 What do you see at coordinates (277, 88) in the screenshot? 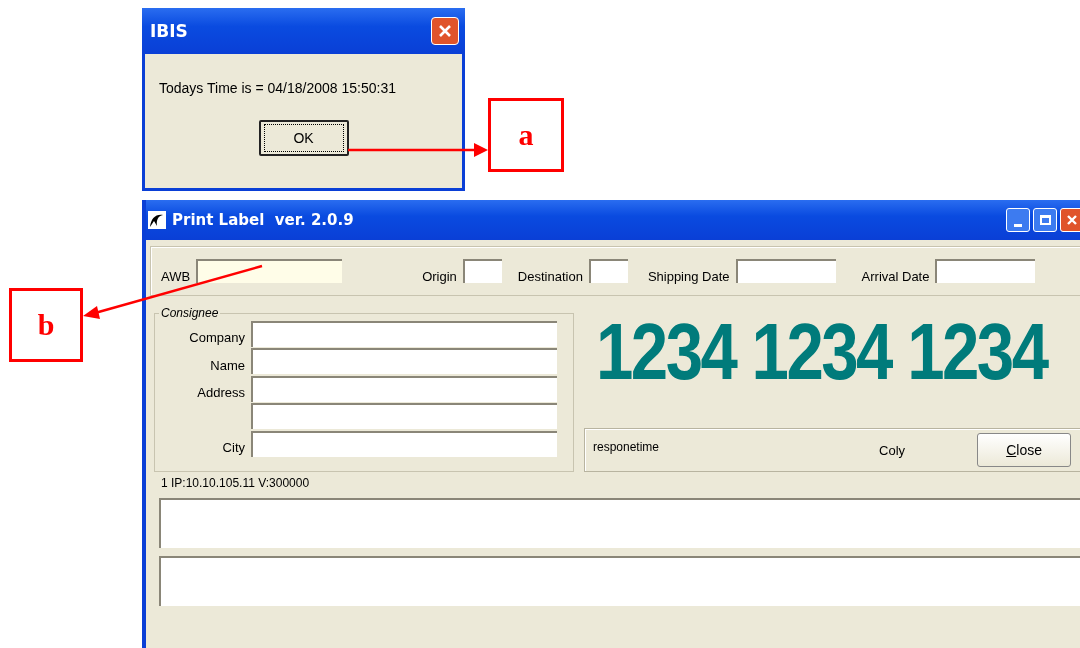
I see `dialog-message: Todays Time is = 04/18/2008 15:50:31` at bounding box center [277, 88].